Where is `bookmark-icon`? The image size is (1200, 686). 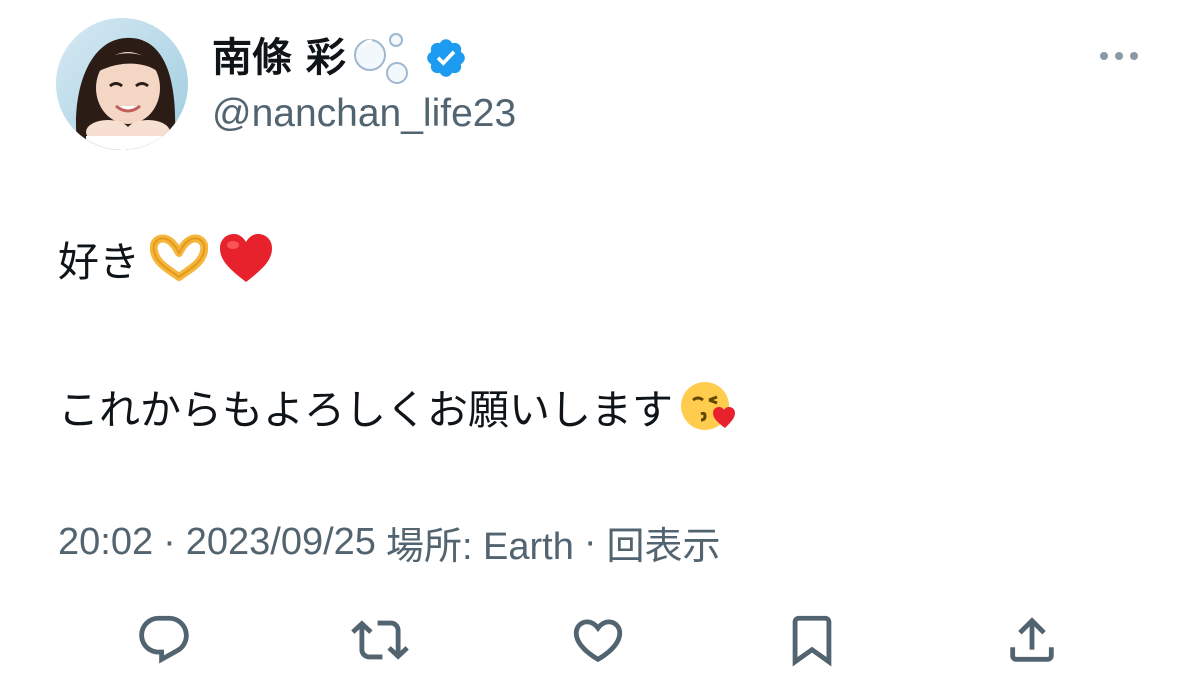
bookmark-icon is located at coordinates (812, 641).